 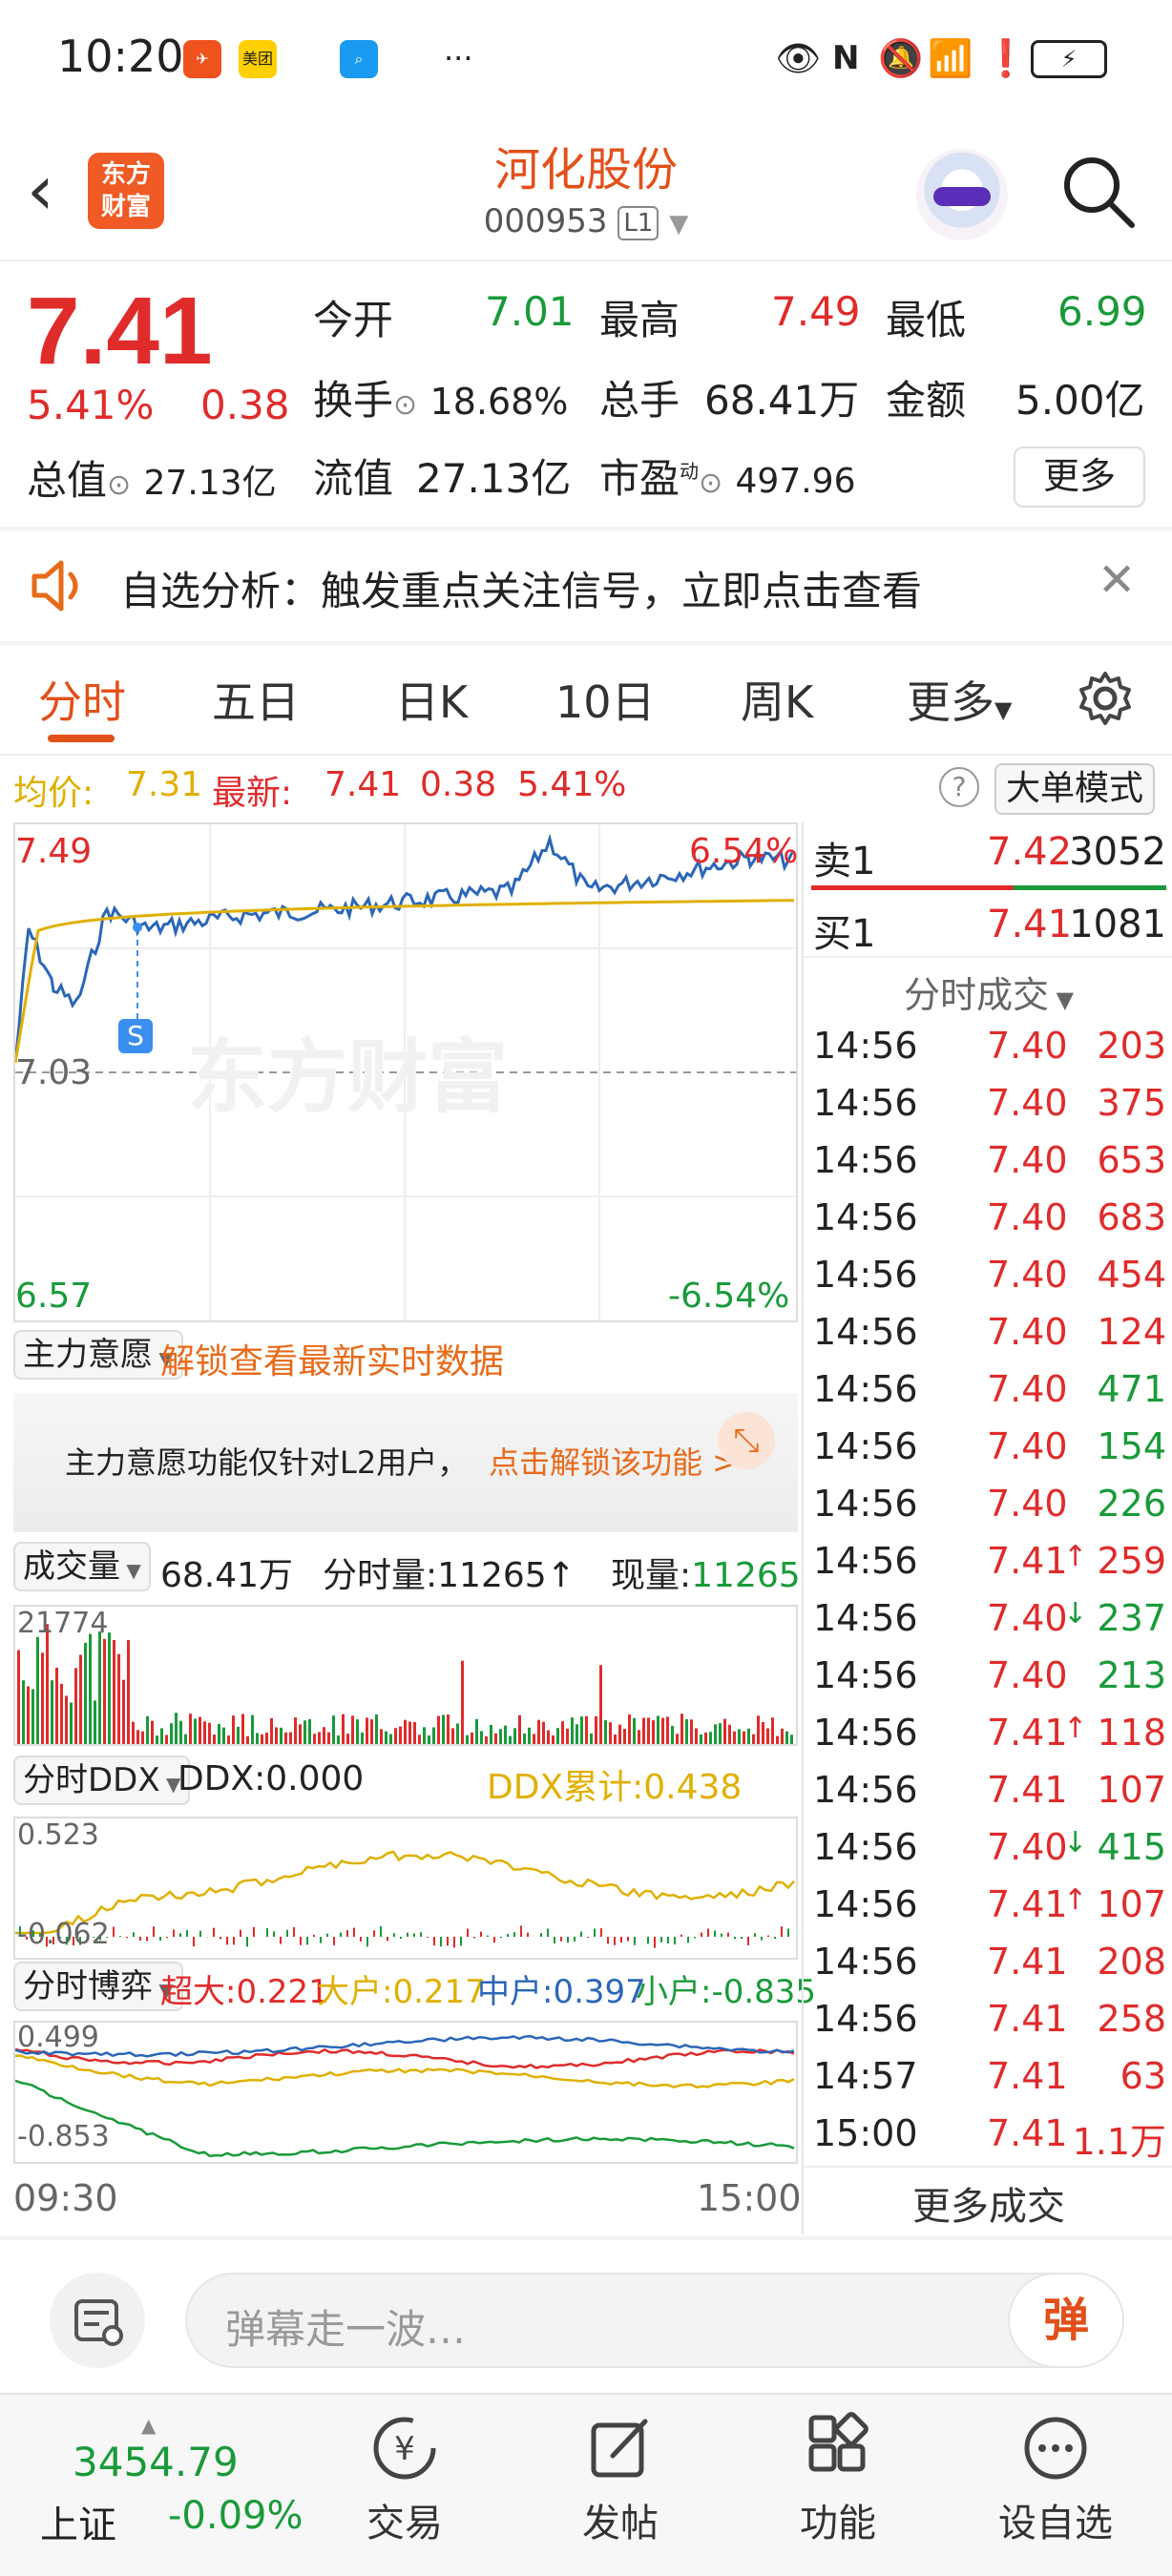 What do you see at coordinates (1069, 59) in the screenshot?
I see `battery-icon: ⚡` at bounding box center [1069, 59].